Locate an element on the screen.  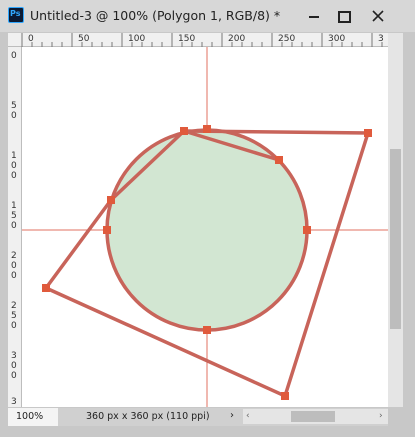
ruler-label: 5 0 is located at coordinates (14, 111).